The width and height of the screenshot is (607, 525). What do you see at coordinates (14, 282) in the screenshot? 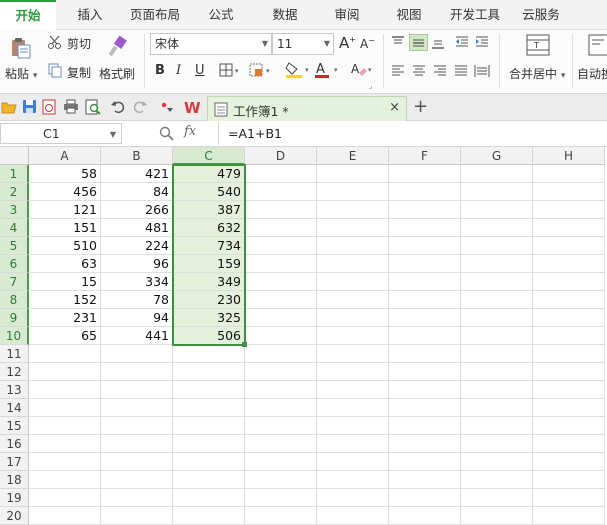
I see `row-header-7: 7` at bounding box center [14, 282].